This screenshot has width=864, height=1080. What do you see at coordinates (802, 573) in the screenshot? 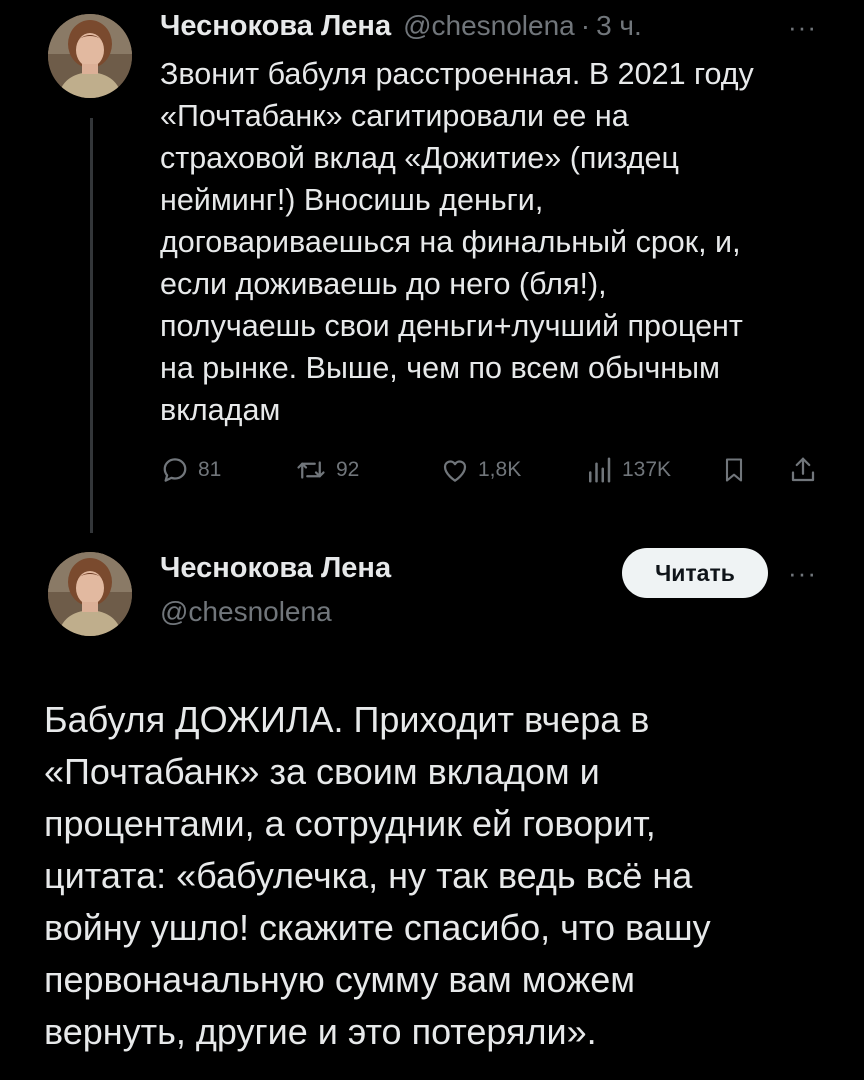
I see `more-options-icon-2: ···` at bounding box center [802, 573].